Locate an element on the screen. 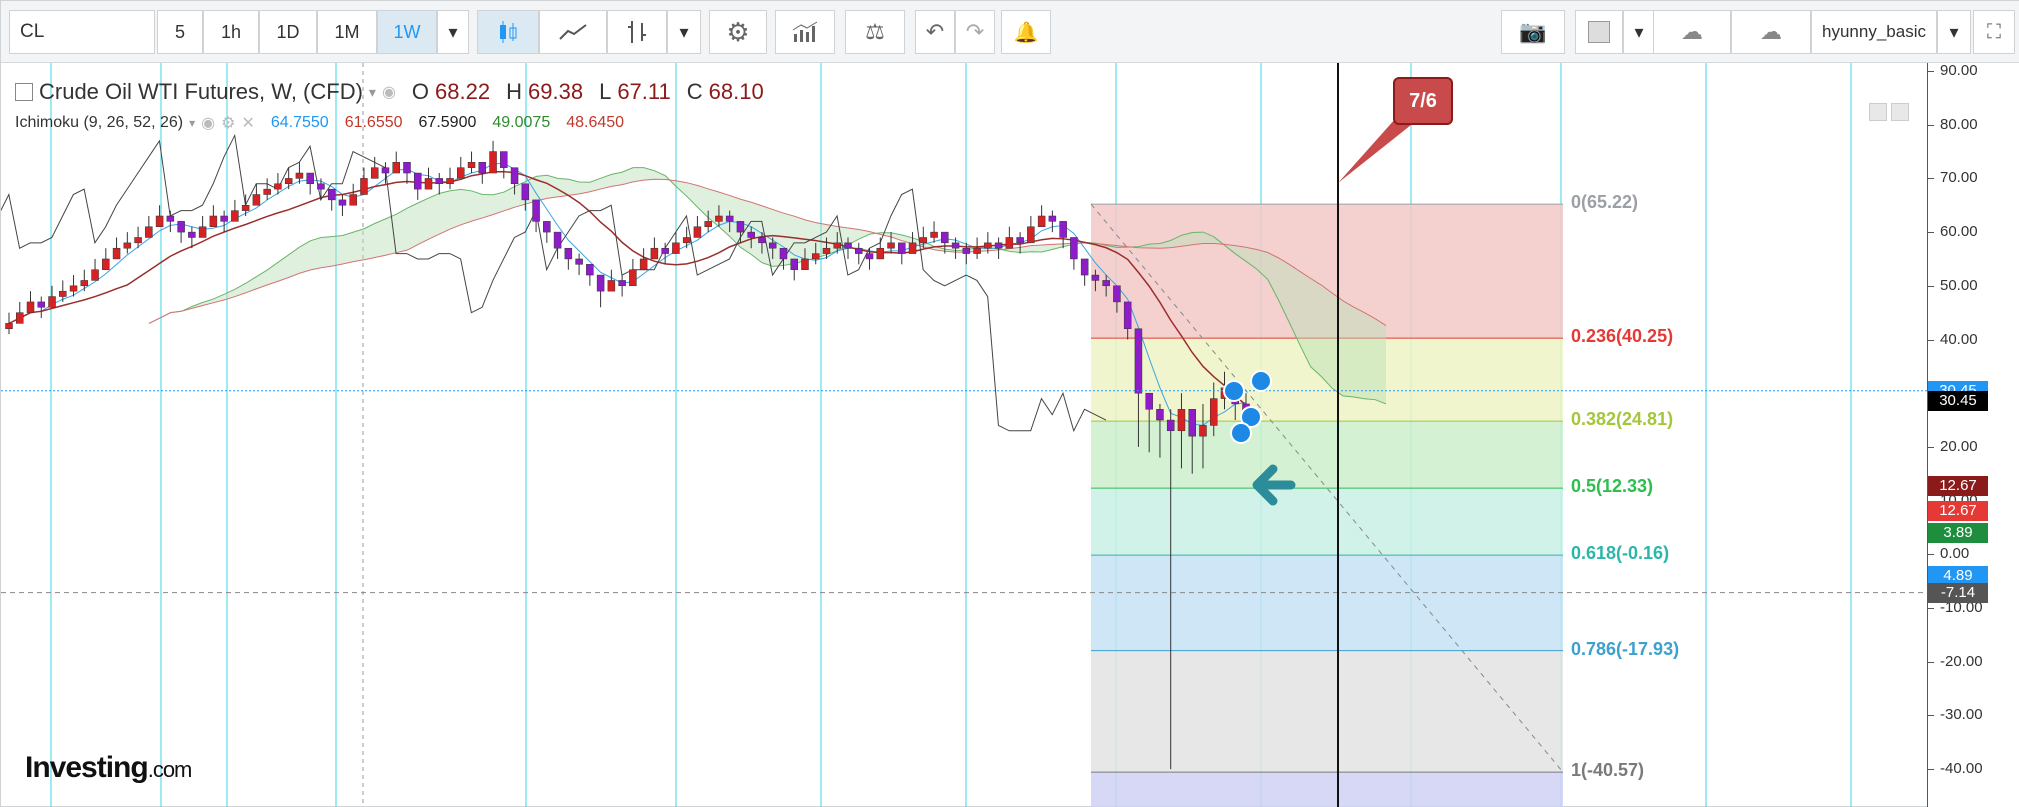 Image resolution: width=2019 pixels, height=807 pixels. settings-icon: ⚙ is located at coordinates (228, 123).